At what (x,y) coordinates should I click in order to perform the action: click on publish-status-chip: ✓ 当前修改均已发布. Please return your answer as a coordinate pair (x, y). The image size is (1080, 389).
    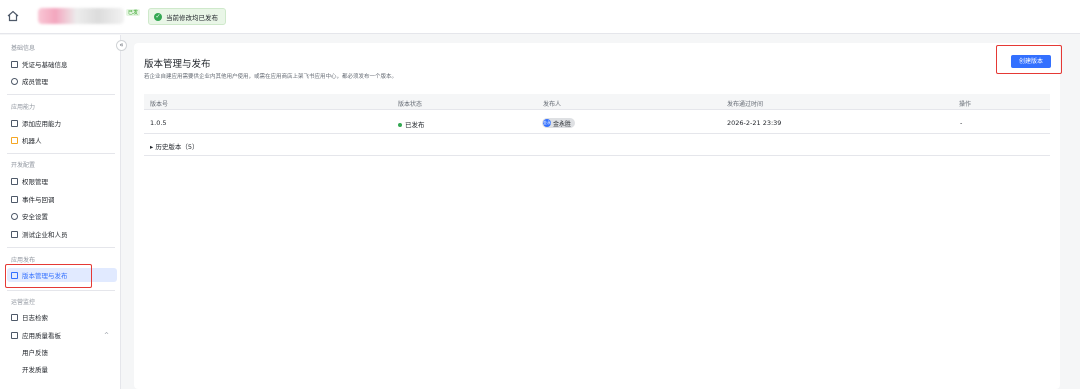
    Looking at the image, I should click on (187, 16).